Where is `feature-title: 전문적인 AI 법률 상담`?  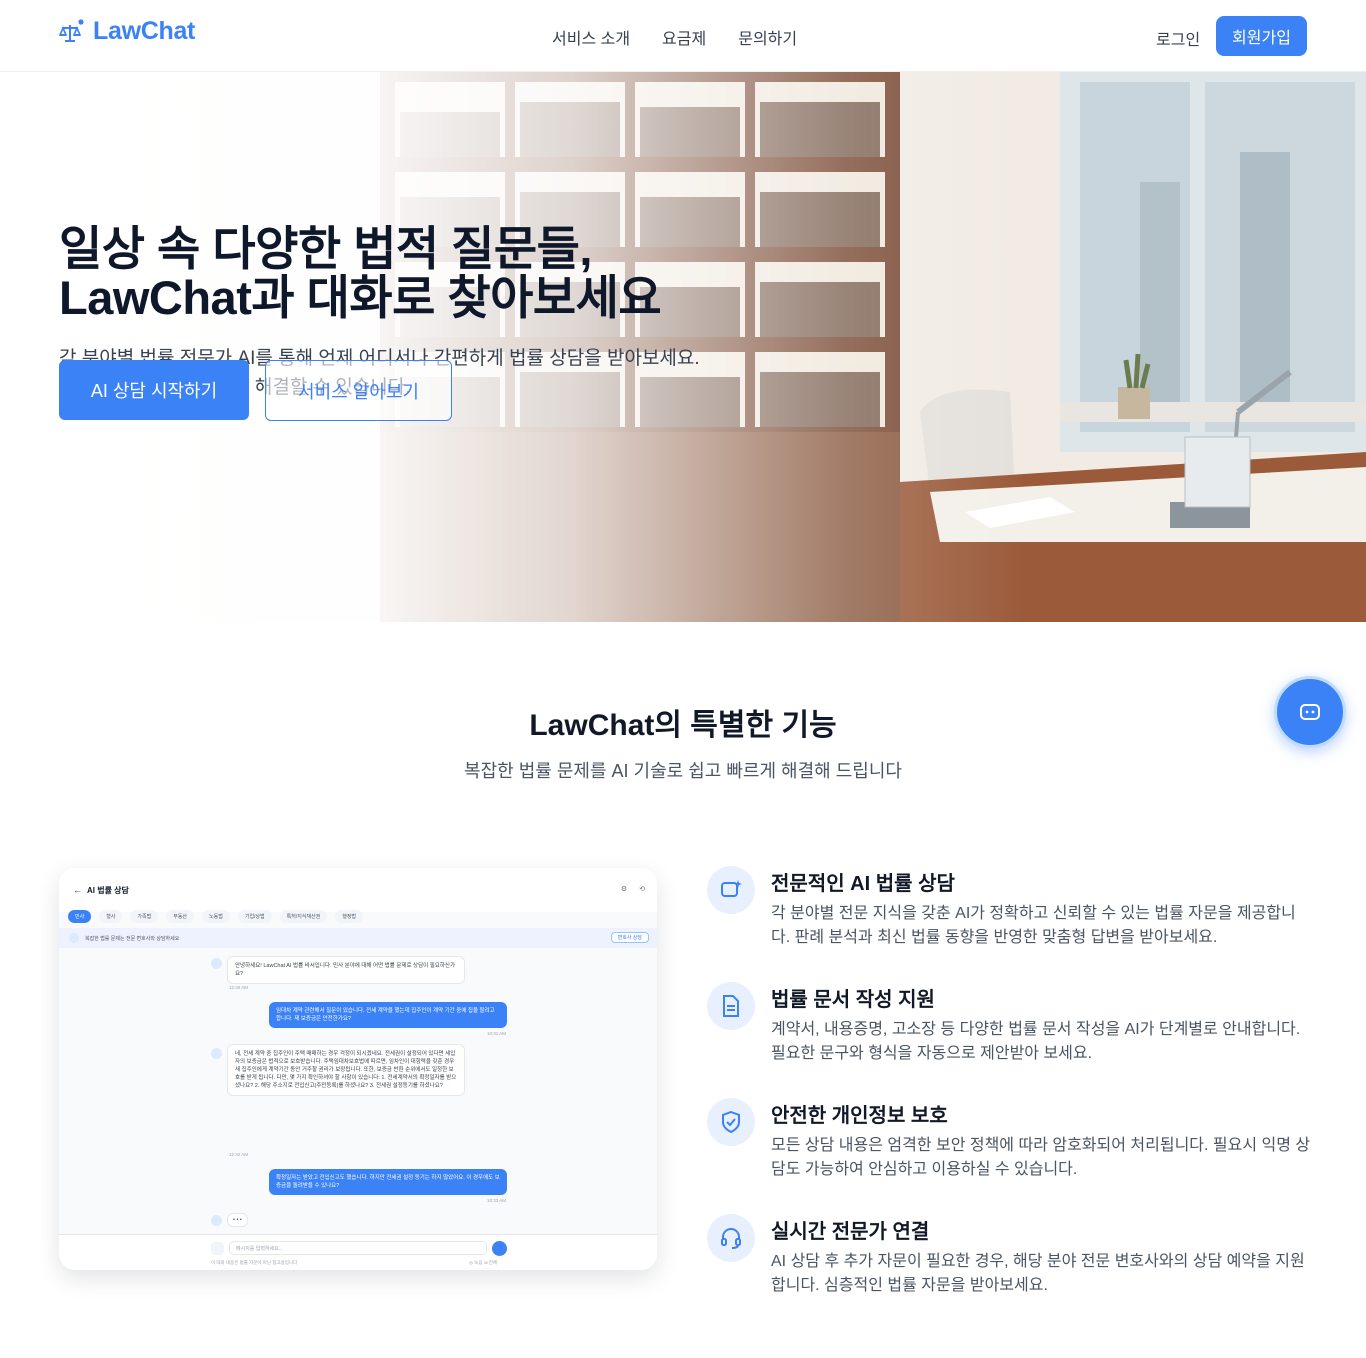
feature-title: 전문적인 AI 법률 상담 is located at coordinates (863, 884).